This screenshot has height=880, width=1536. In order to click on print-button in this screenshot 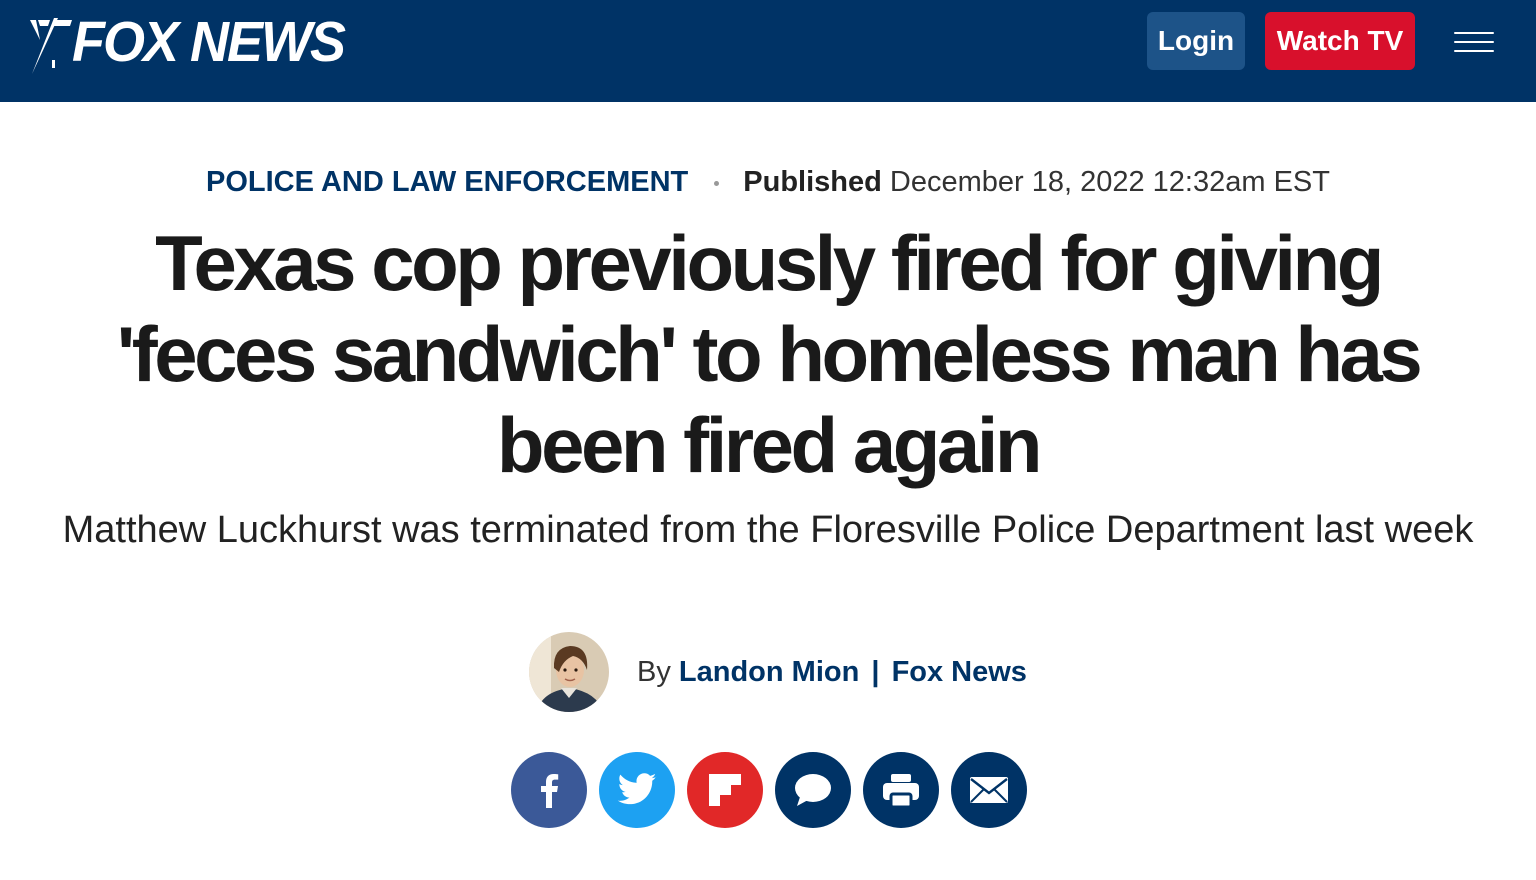, I will do `click(901, 790)`.